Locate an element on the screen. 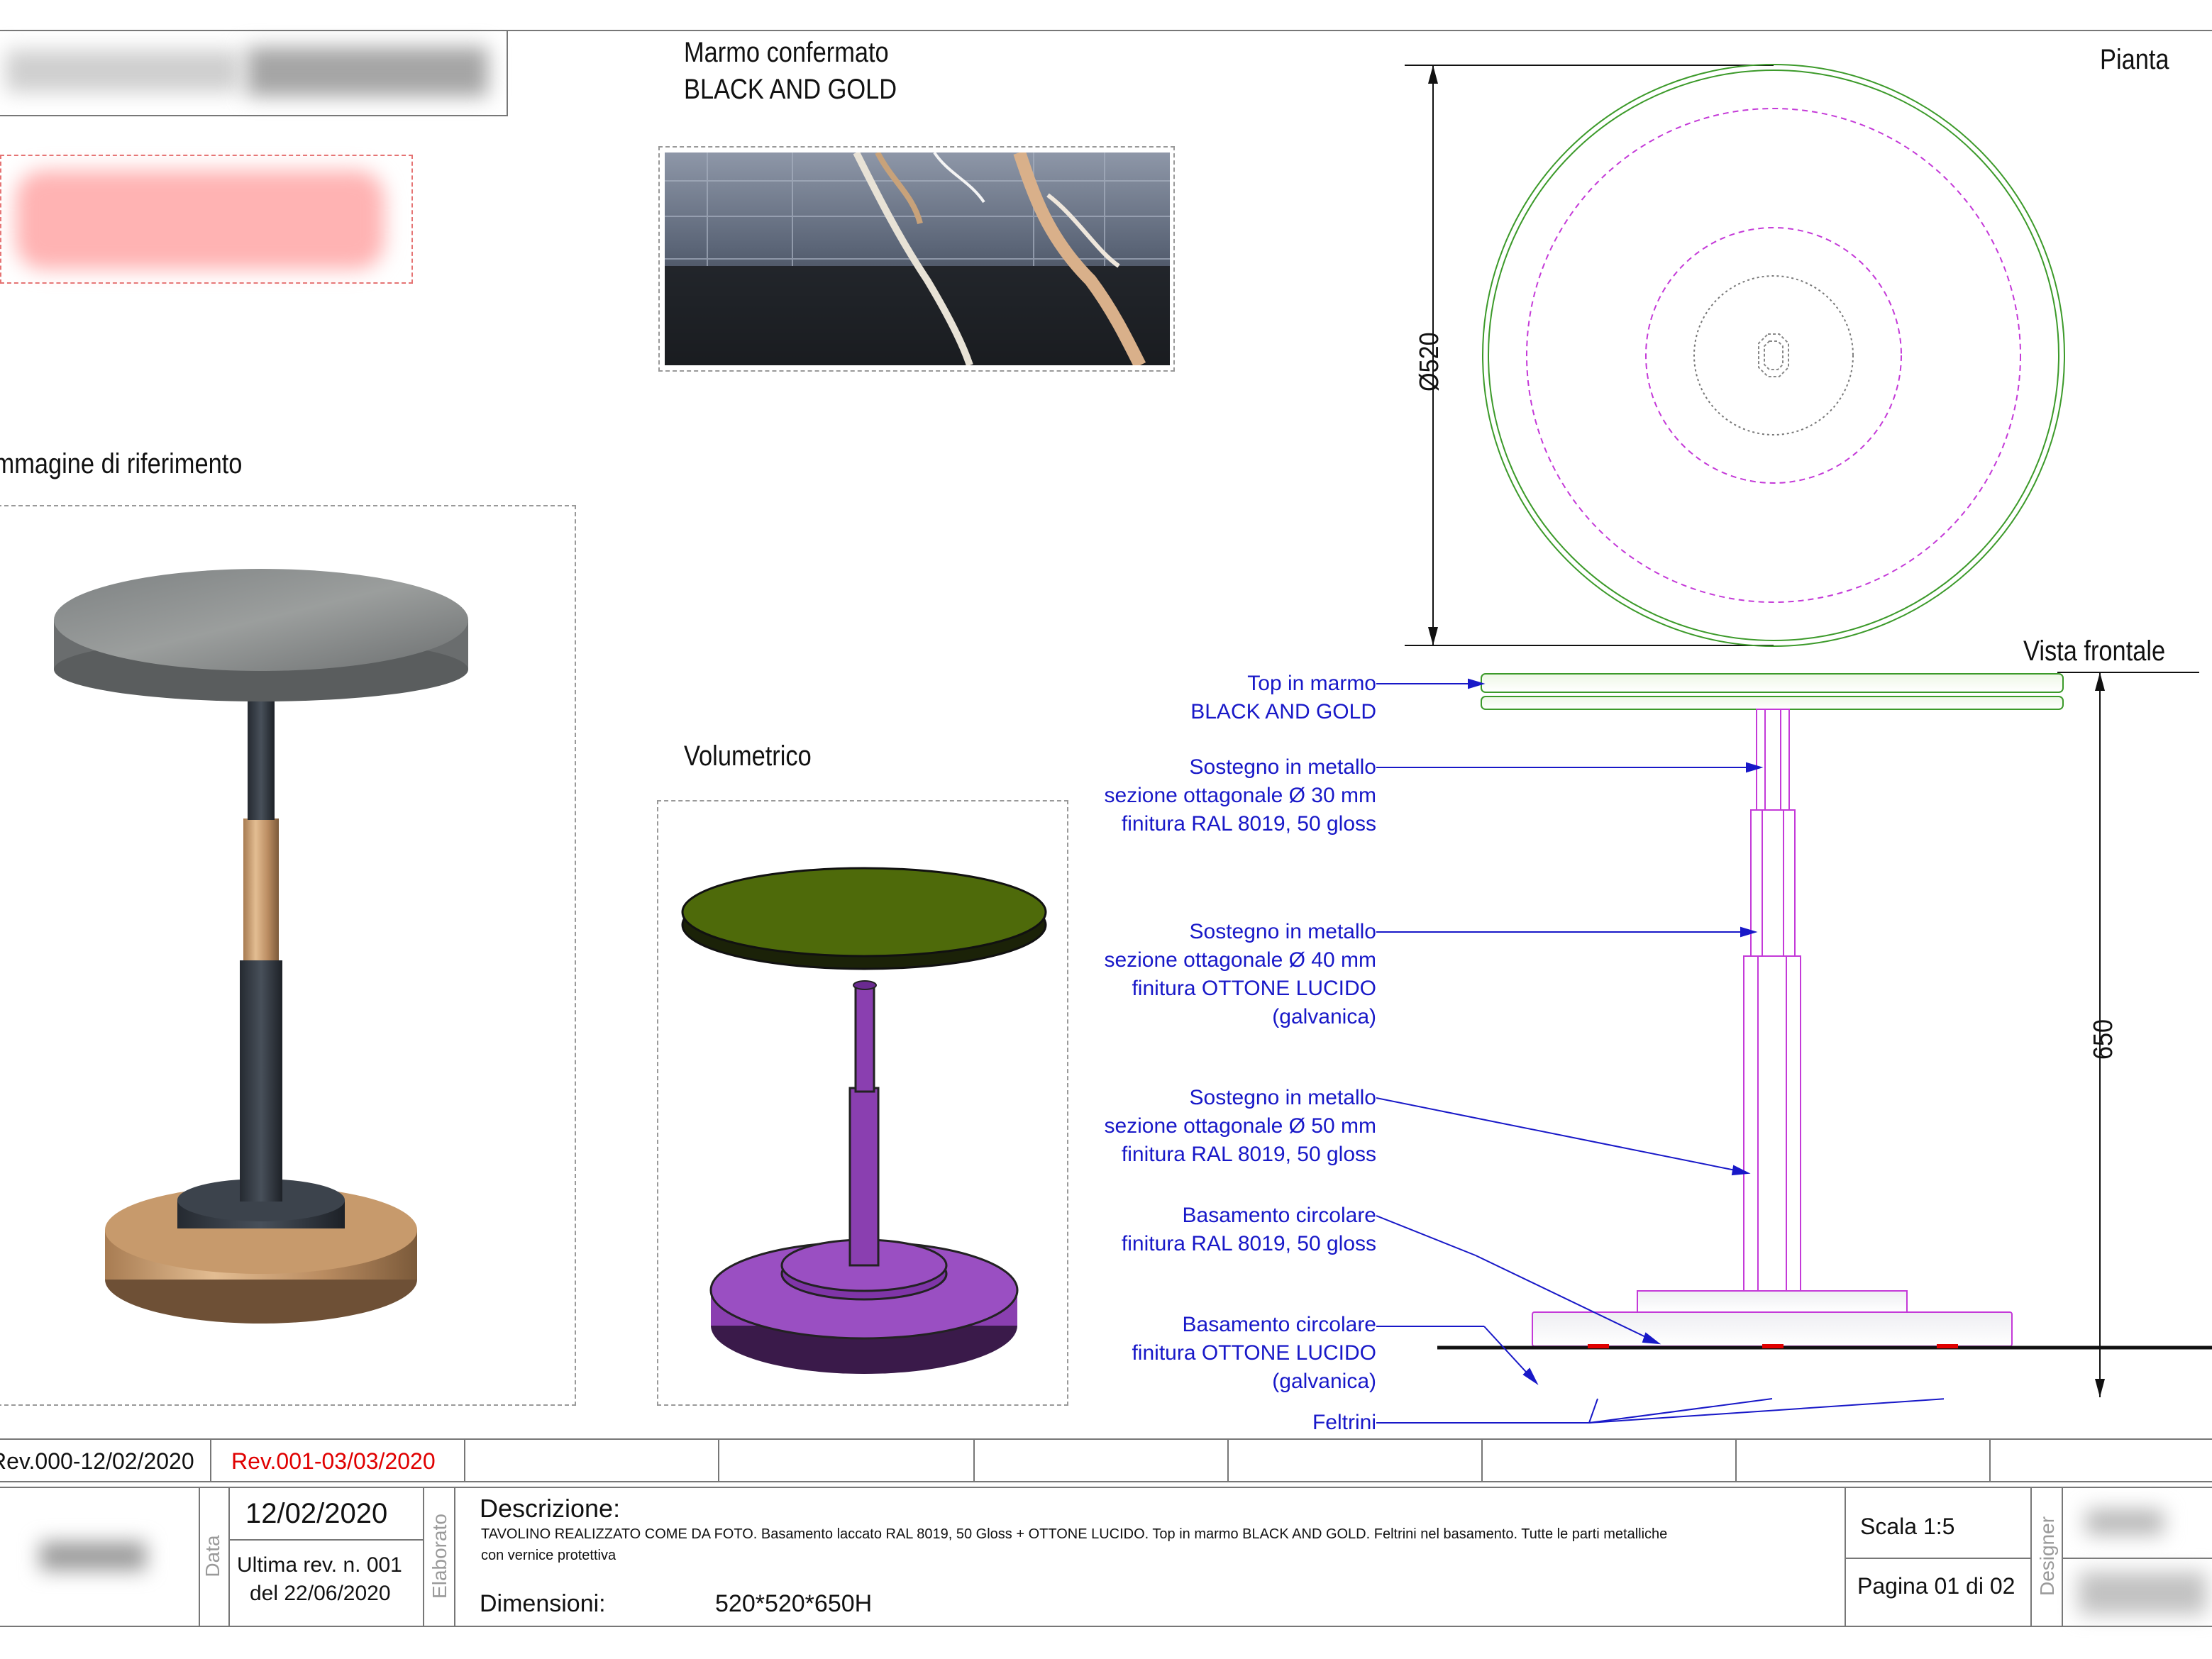  plan-drawing is located at coordinates (1735, 355).